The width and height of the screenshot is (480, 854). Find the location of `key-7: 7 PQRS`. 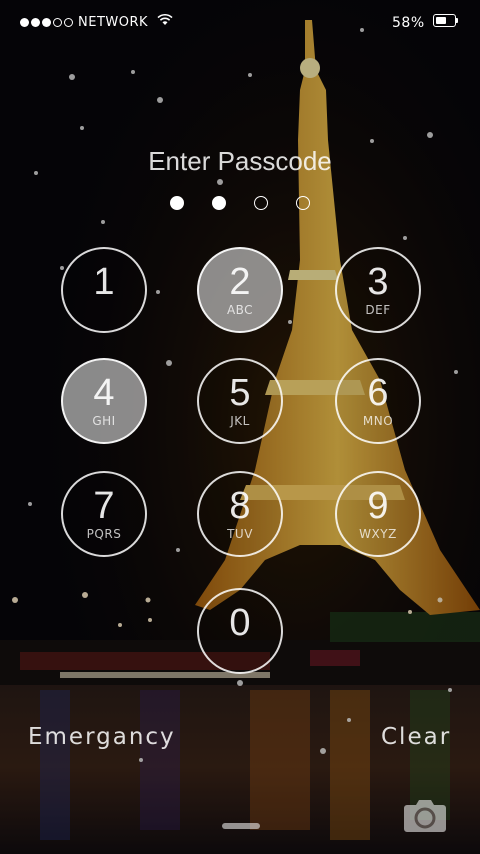

key-7: 7 PQRS is located at coordinates (104, 514).